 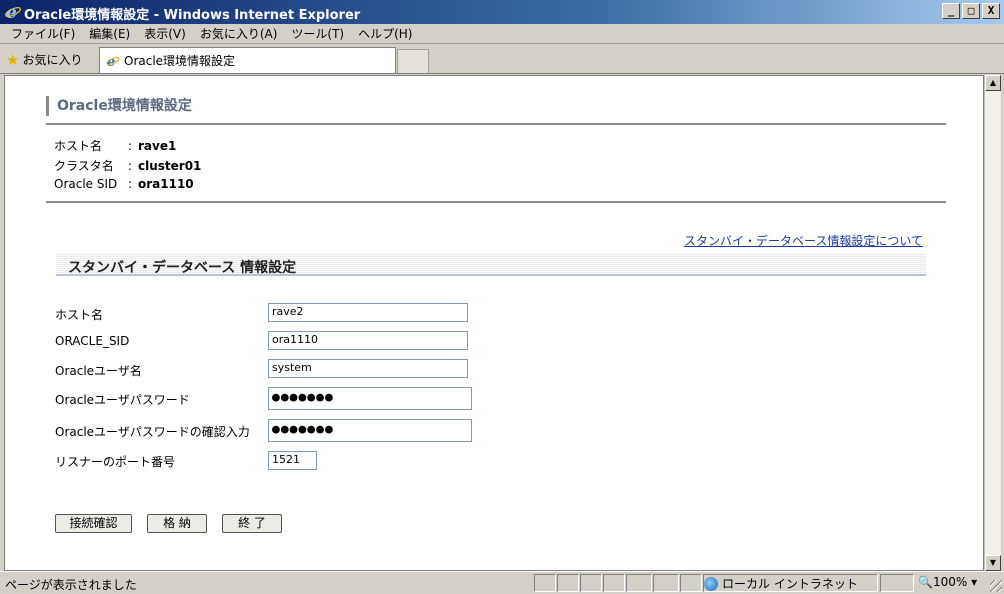 What do you see at coordinates (79, 315) in the screenshot?
I see `host-label: ホスト名` at bounding box center [79, 315].